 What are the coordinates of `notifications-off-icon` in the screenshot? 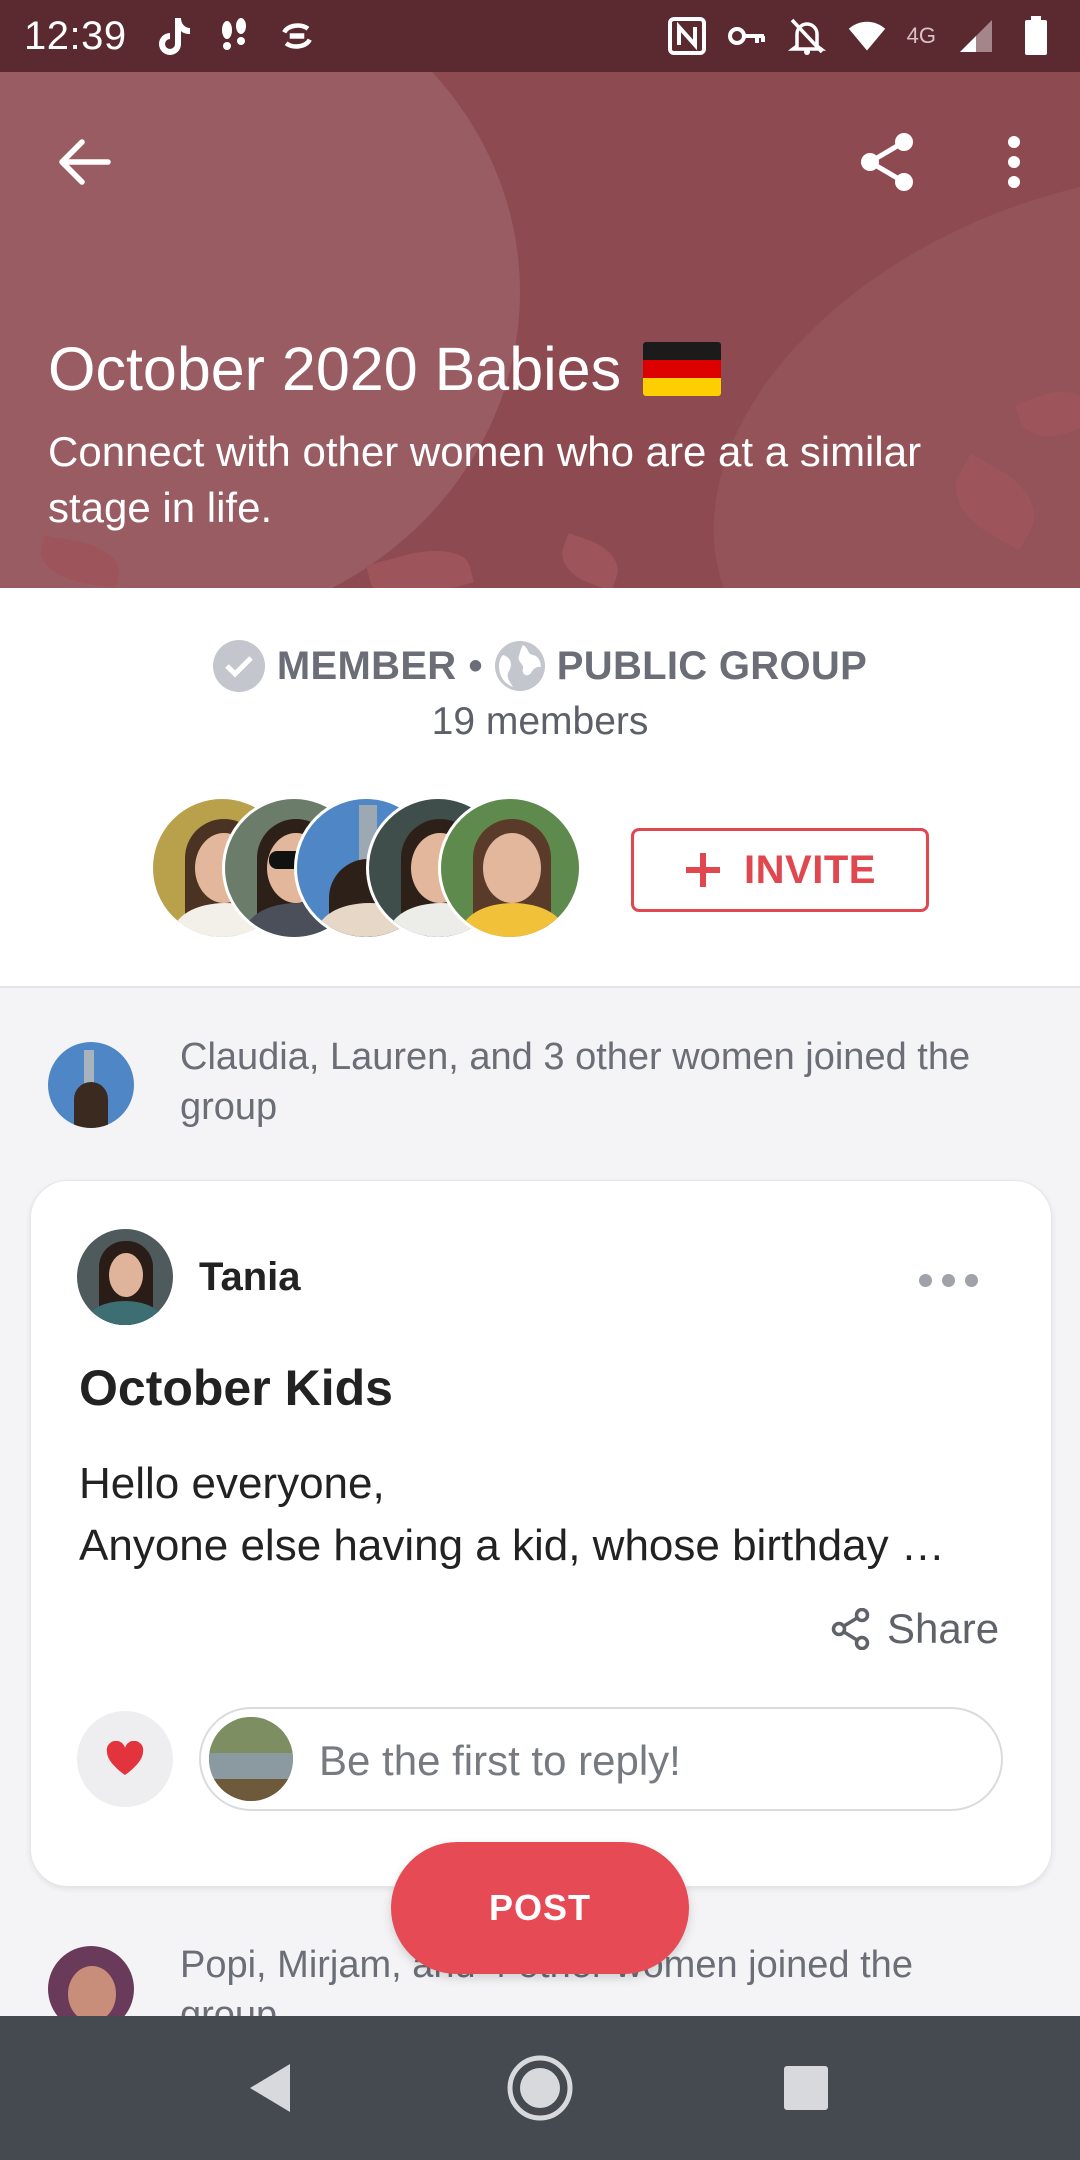 It's located at (807, 36).